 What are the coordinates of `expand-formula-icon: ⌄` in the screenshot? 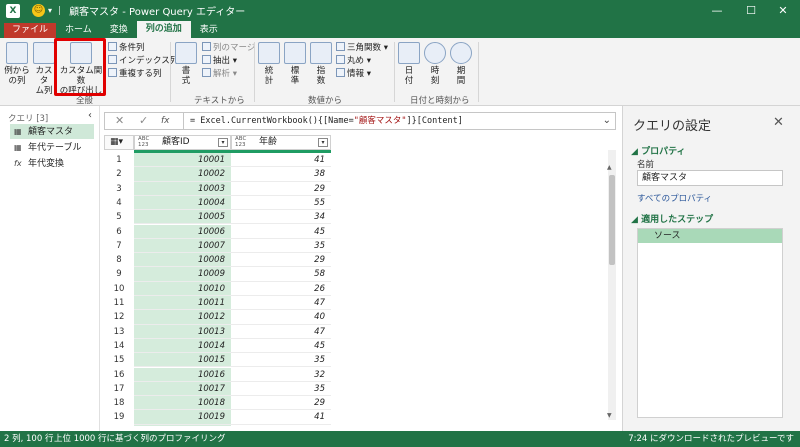 It's located at (607, 121).